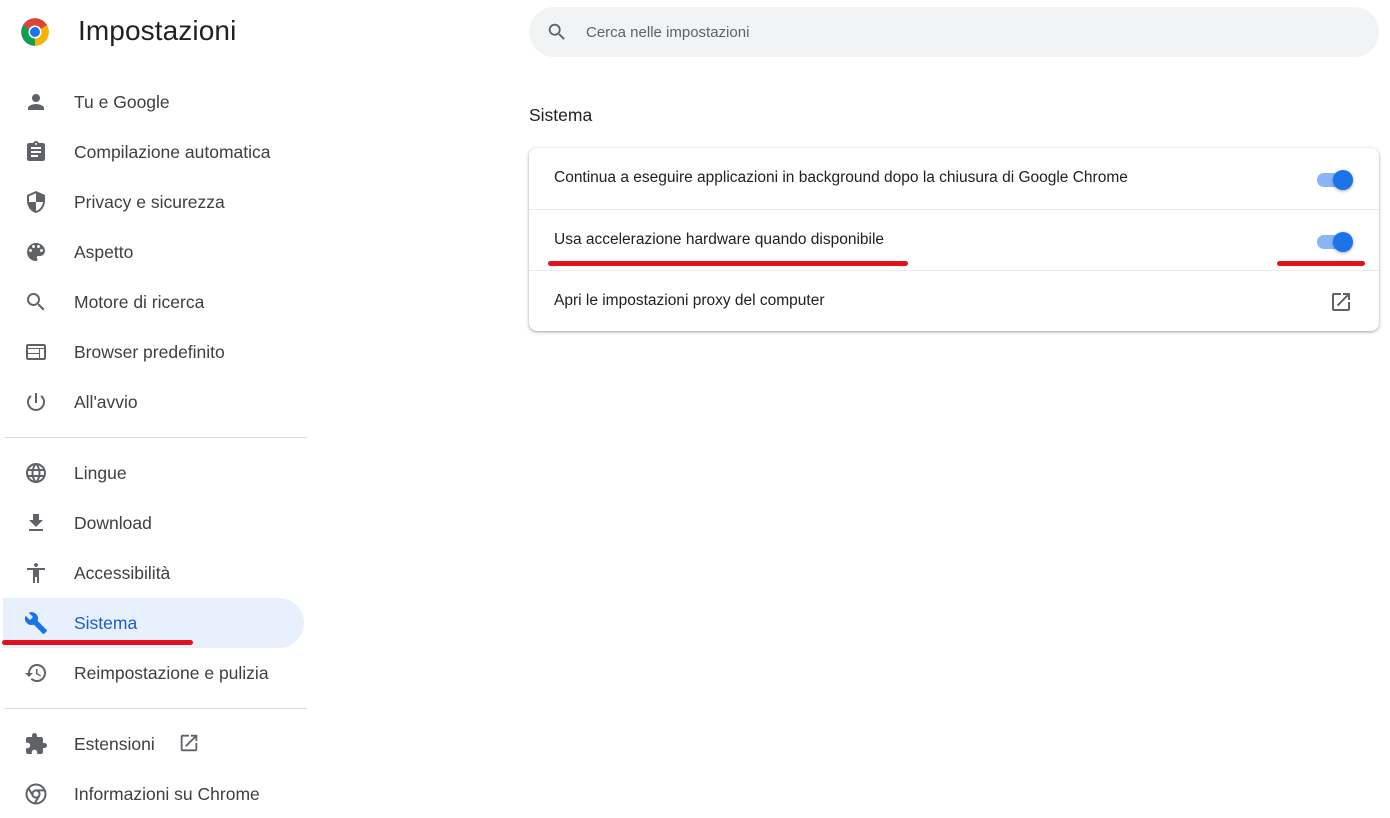 This screenshot has width=1390, height=818. Describe the element at coordinates (106, 402) in the screenshot. I see `sidebar-item-label: All'avvio` at that location.